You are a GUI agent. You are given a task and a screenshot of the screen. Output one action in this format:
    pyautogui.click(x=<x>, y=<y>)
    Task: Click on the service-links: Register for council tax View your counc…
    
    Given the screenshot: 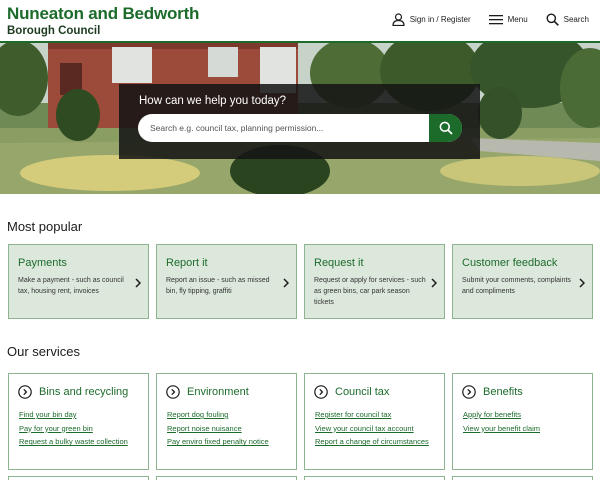 What is the action you would take?
    pyautogui.click(x=377, y=430)
    